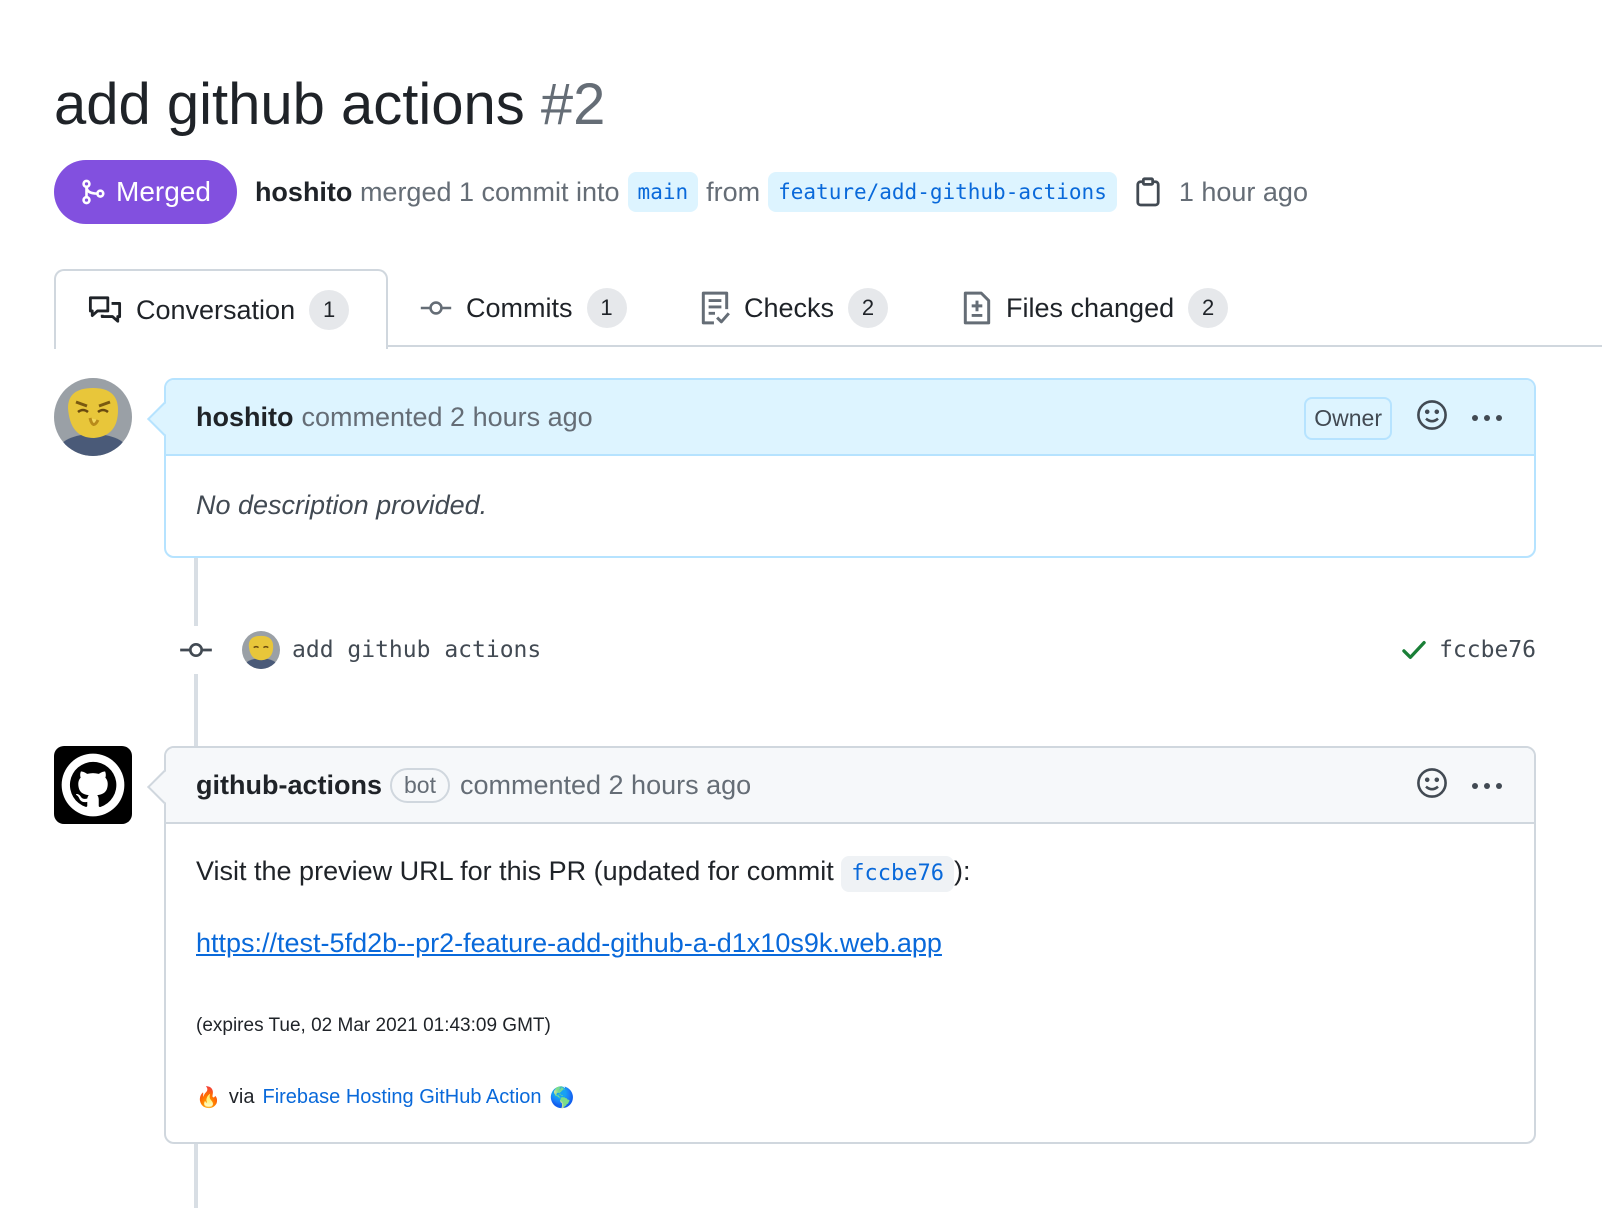 The width and height of the screenshot is (1602, 1208). I want to click on tab-commits-count: 1, so click(606, 308).